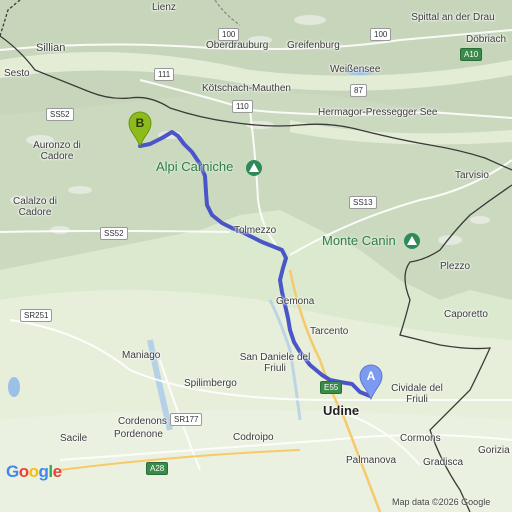 This screenshot has width=512, height=512. Describe the element at coordinates (420, 438) in the screenshot. I see `place-cormons: Cormons` at that location.